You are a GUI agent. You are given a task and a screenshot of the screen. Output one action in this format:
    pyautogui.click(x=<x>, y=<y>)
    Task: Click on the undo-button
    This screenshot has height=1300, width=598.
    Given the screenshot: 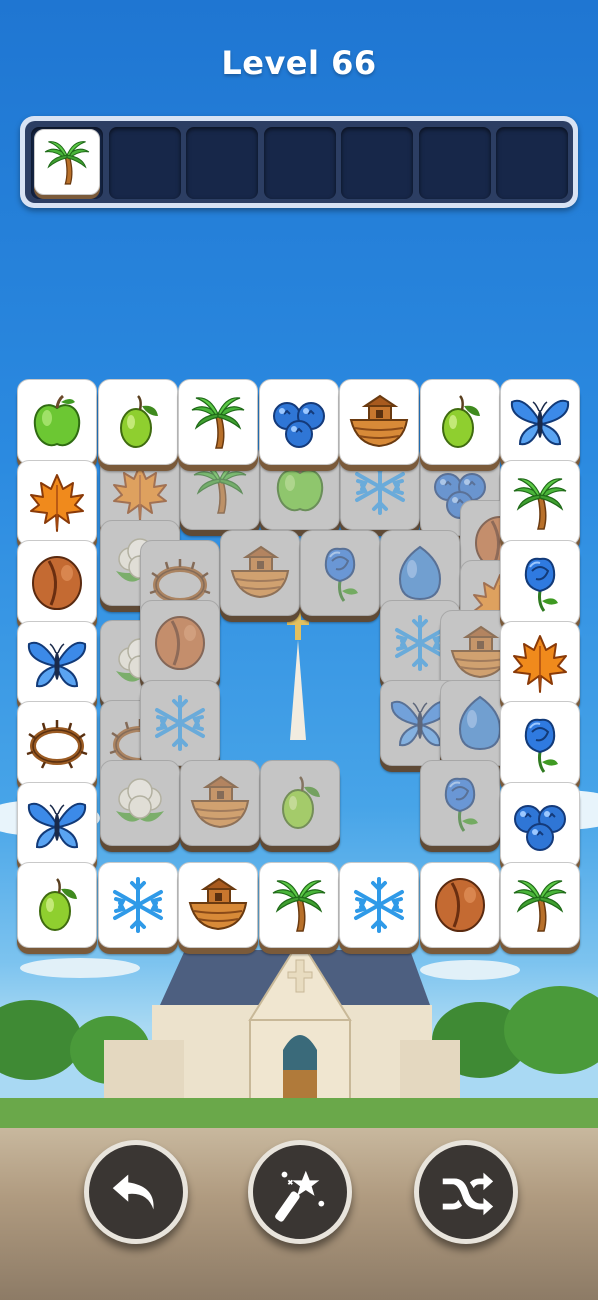 What is the action you would take?
    pyautogui.click(x=136, y=1192)
    